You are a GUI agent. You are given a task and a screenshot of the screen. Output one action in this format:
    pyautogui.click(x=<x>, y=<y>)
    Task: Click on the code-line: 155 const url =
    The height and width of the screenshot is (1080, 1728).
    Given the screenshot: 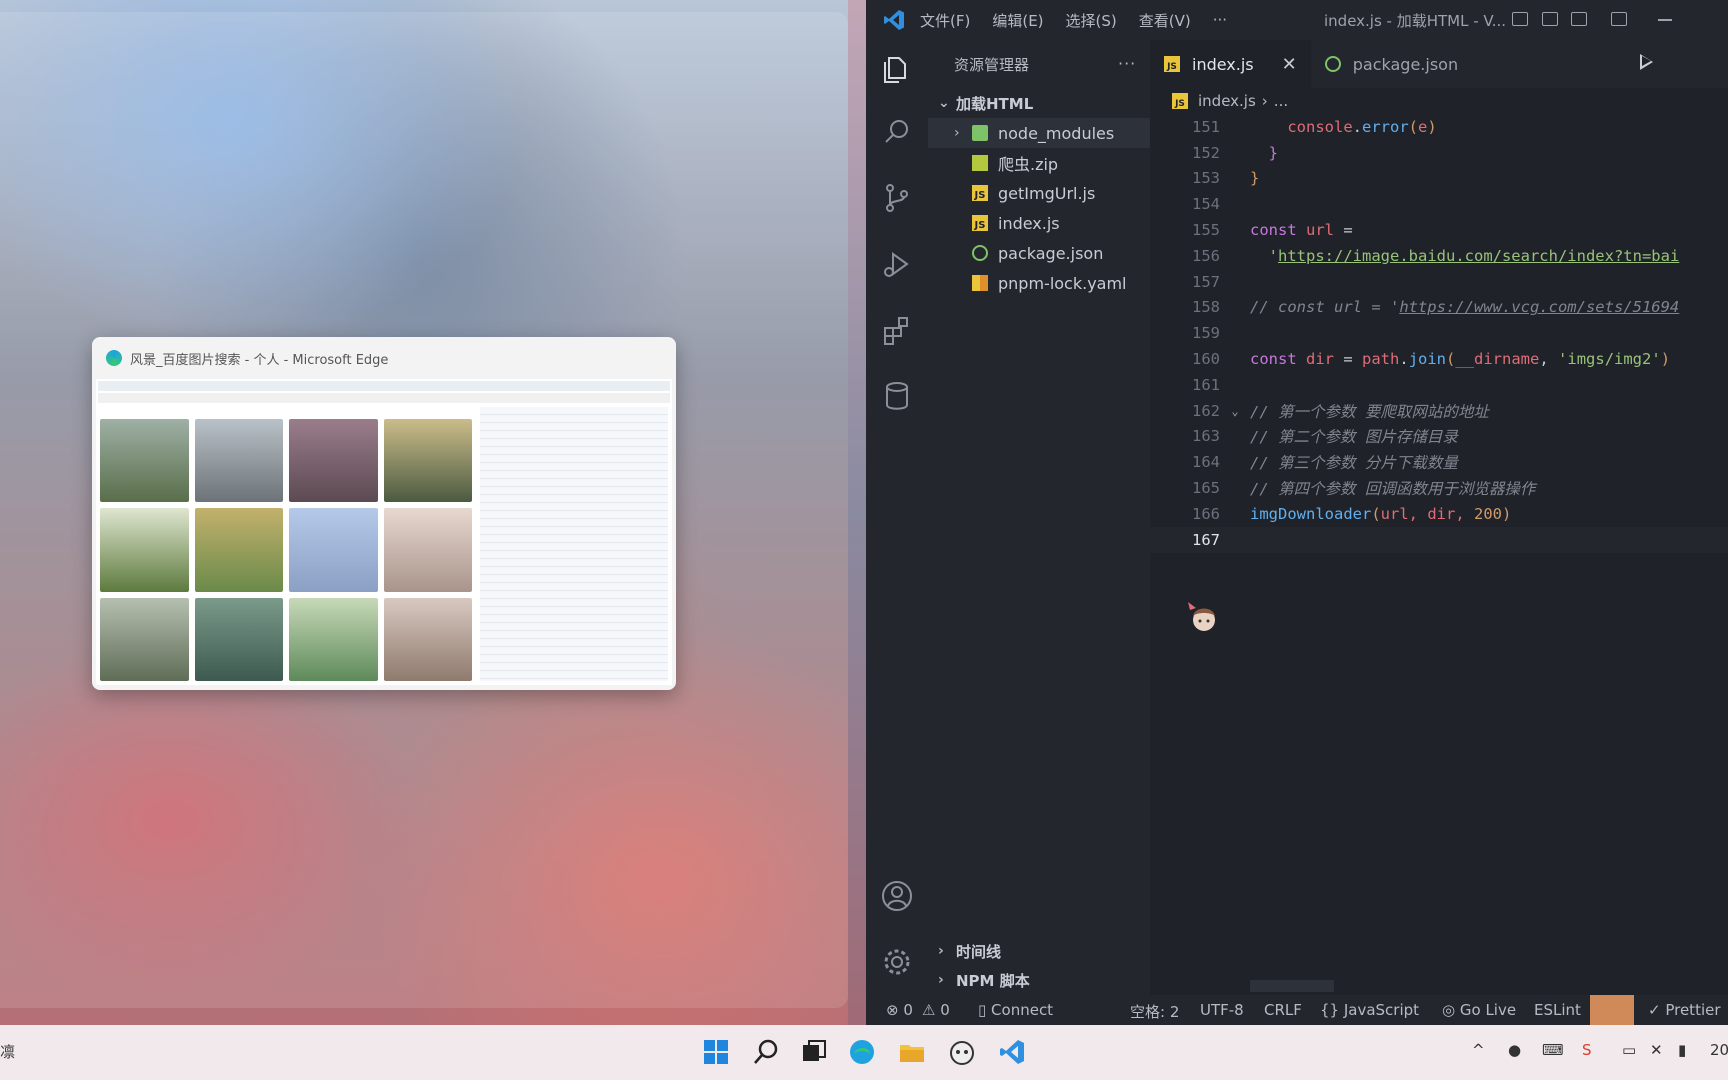 What is the action you would take?
    pyautogui.click(x=1439, y=230)
    